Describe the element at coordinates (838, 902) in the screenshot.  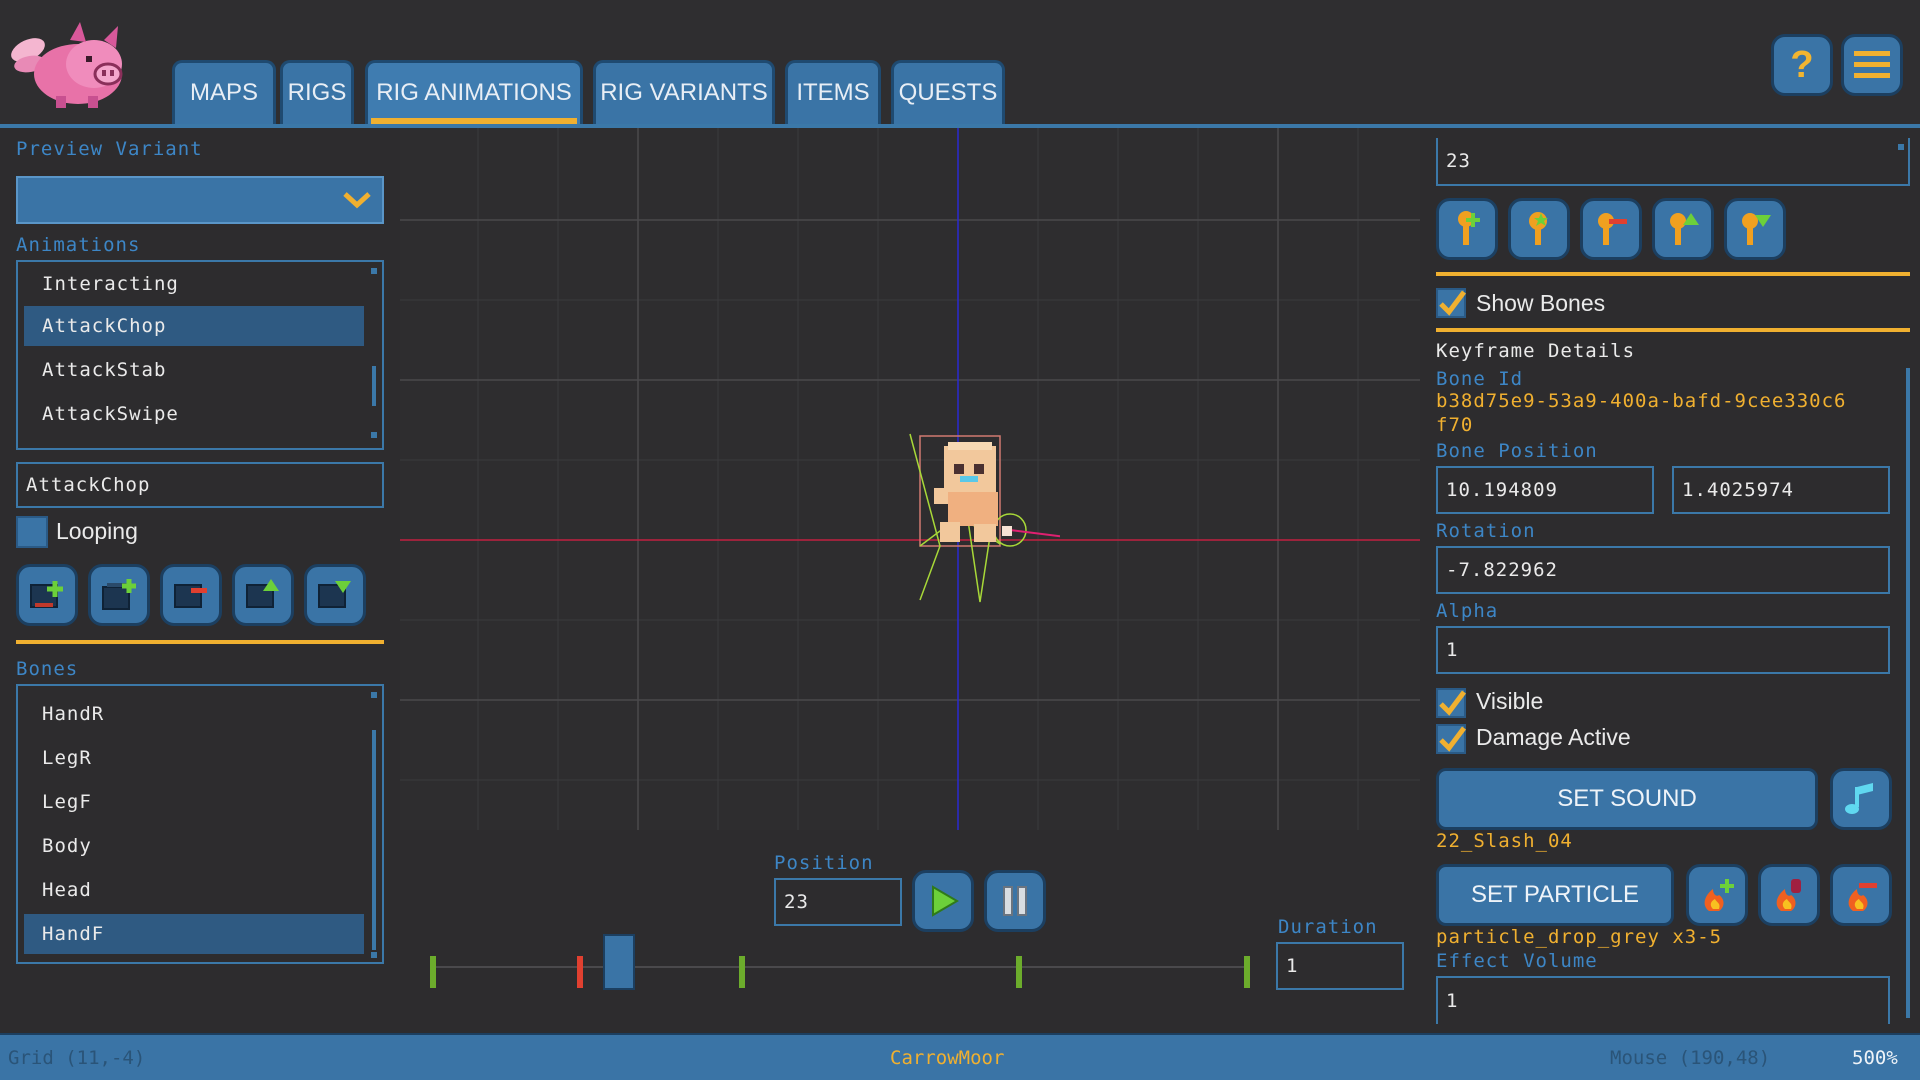
I see `position-input: 23` at that location.